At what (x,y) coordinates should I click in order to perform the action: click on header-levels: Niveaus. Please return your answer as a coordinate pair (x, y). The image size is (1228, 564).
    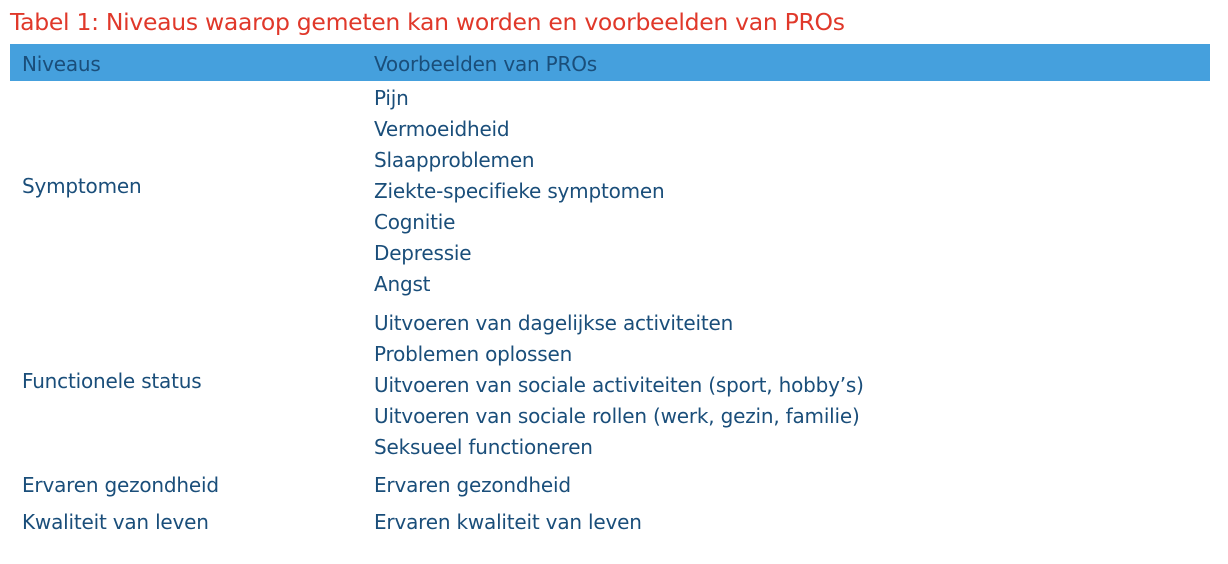
    Looking at the image, I should click on (61, 64).